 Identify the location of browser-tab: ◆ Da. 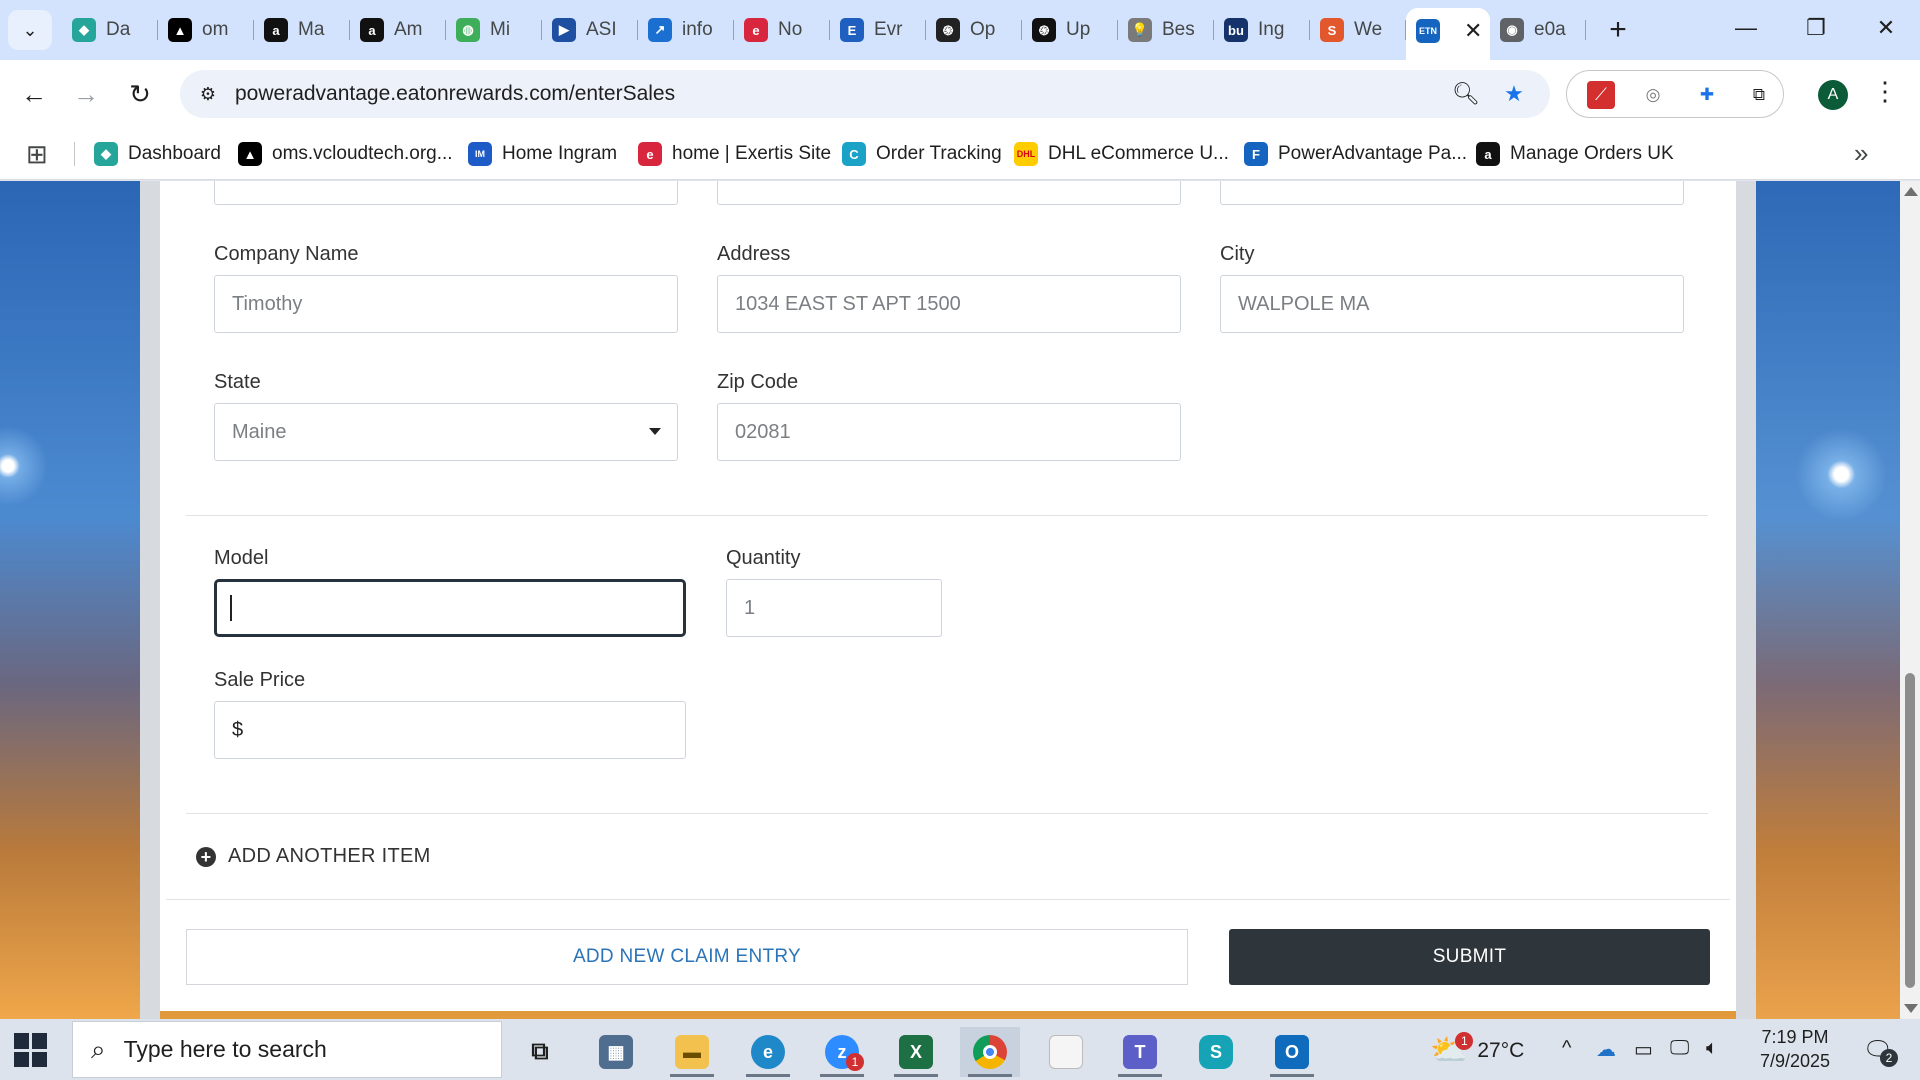
(110, 30).